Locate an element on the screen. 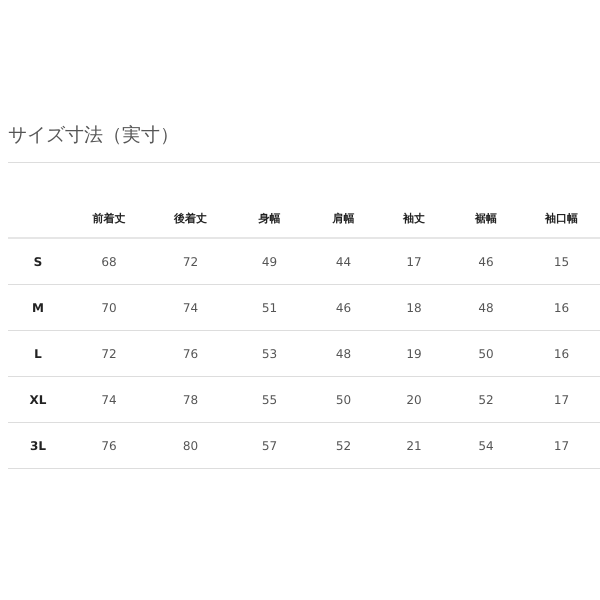  column-header: 袖口幅 is located at coordinates (561, 218).